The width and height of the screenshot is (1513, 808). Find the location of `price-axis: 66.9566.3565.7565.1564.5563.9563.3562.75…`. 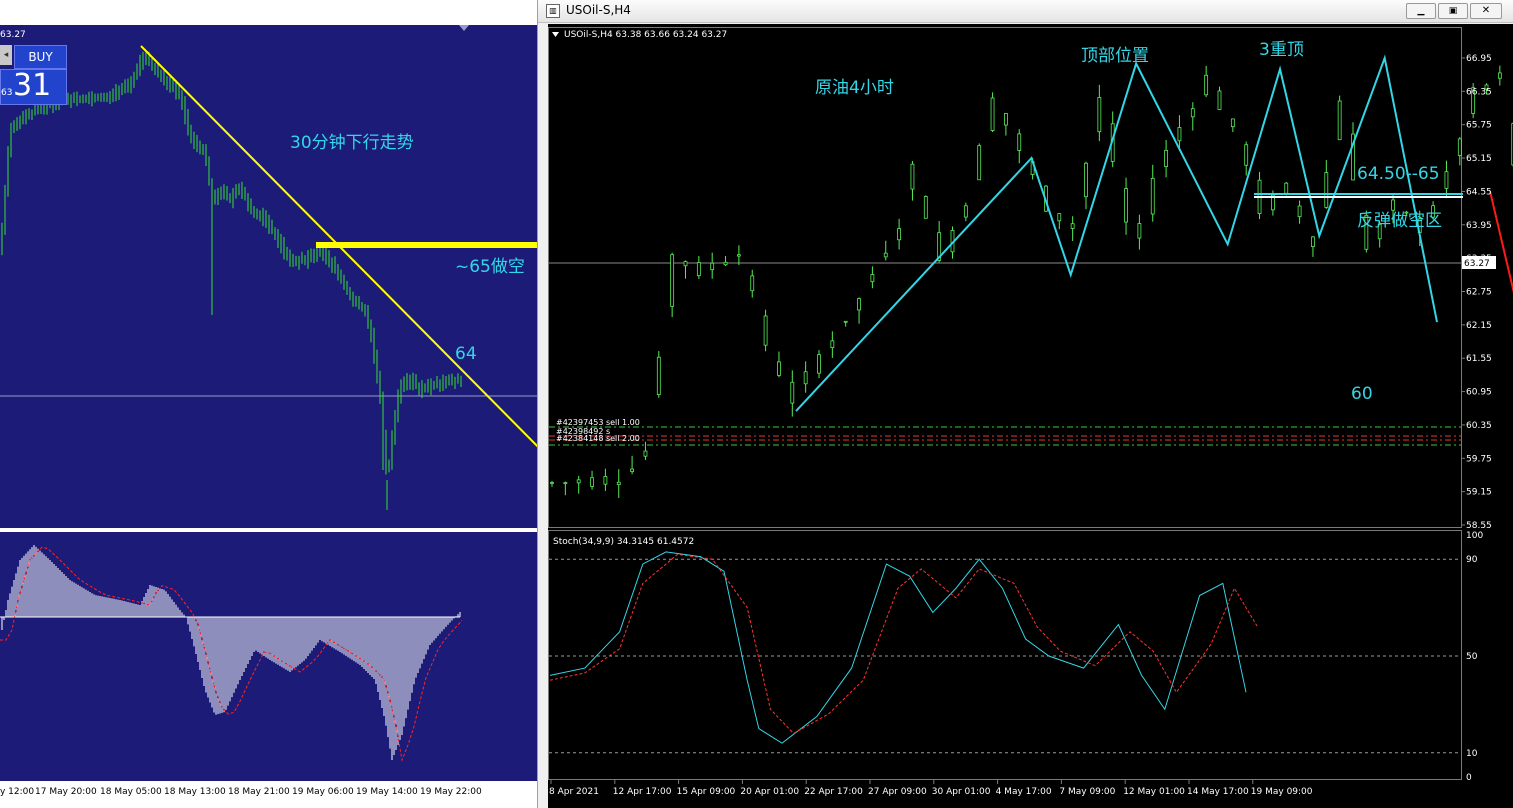

price-axis: 66.9566.3565.7565.1564.5563.9563.3562.75… is located at coordinates (1476, 292).